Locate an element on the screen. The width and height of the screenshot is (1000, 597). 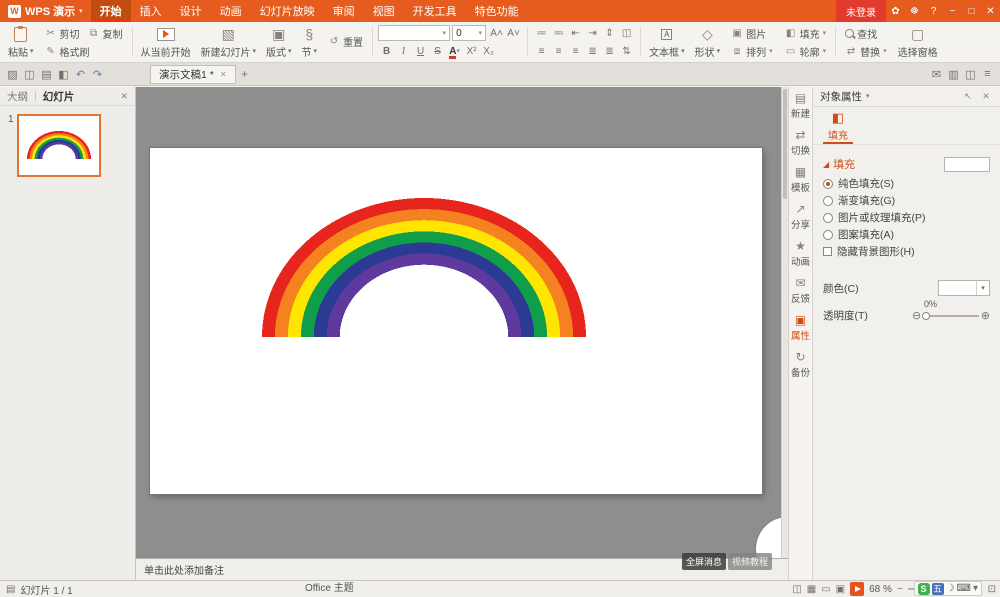
document-tab: 演示文稿1 * ✕ is located at coordinates (193, 74).